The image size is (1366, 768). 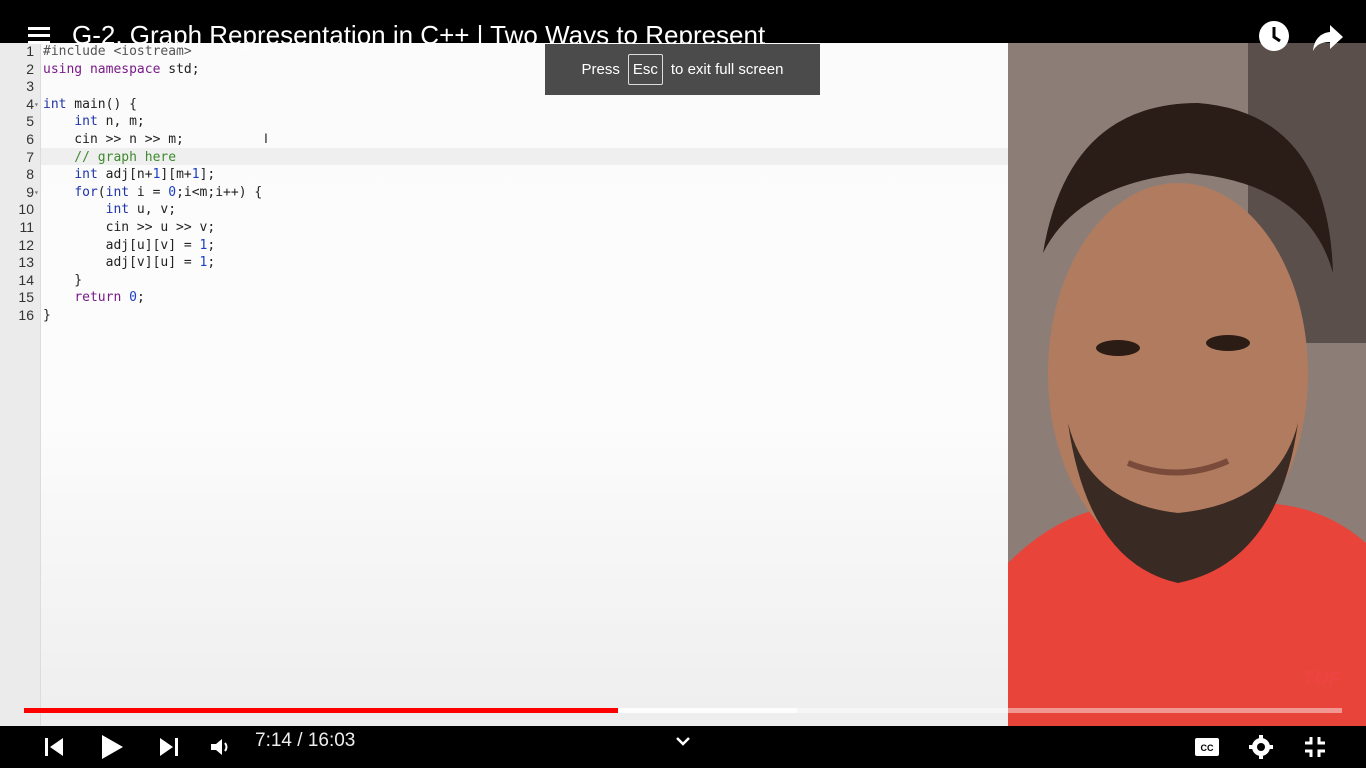 What do you see at coordinates (26, 297) in the screenshot?
I see `line-number: 15` at bounding box center [26, 297].